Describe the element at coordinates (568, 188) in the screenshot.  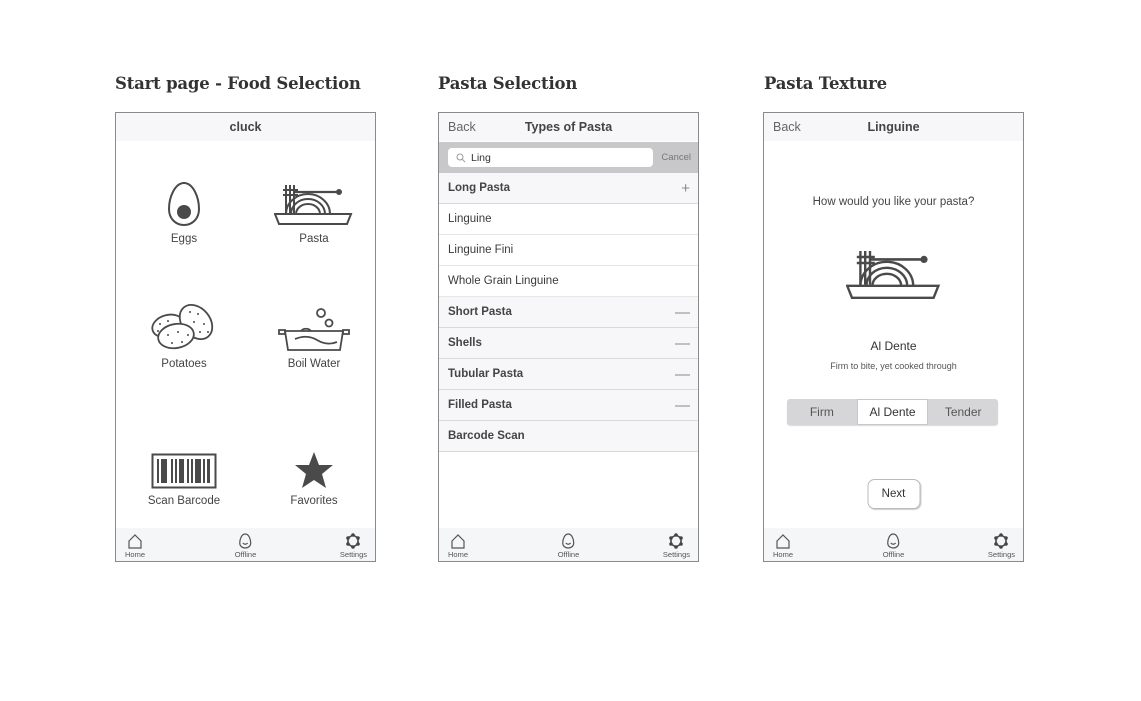
I see `list-section-header: Long Pasta +` at that location.